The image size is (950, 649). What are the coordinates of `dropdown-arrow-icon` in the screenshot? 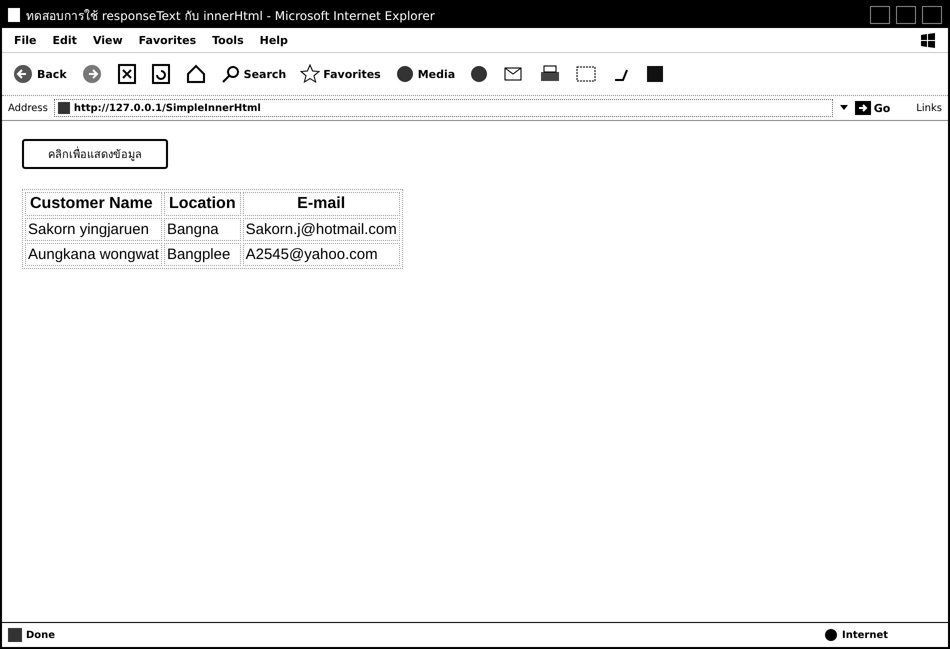 It's located at (843, 108).